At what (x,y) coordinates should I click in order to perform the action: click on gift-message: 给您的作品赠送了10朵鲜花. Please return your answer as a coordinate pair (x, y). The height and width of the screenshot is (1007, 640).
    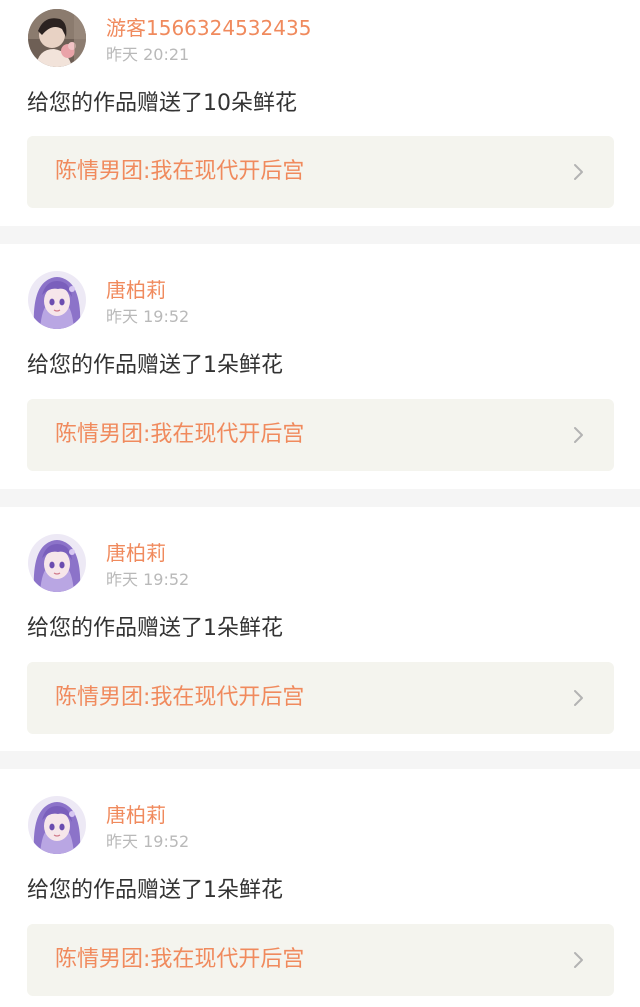
    Looking at the image, I should click on (162, 103).